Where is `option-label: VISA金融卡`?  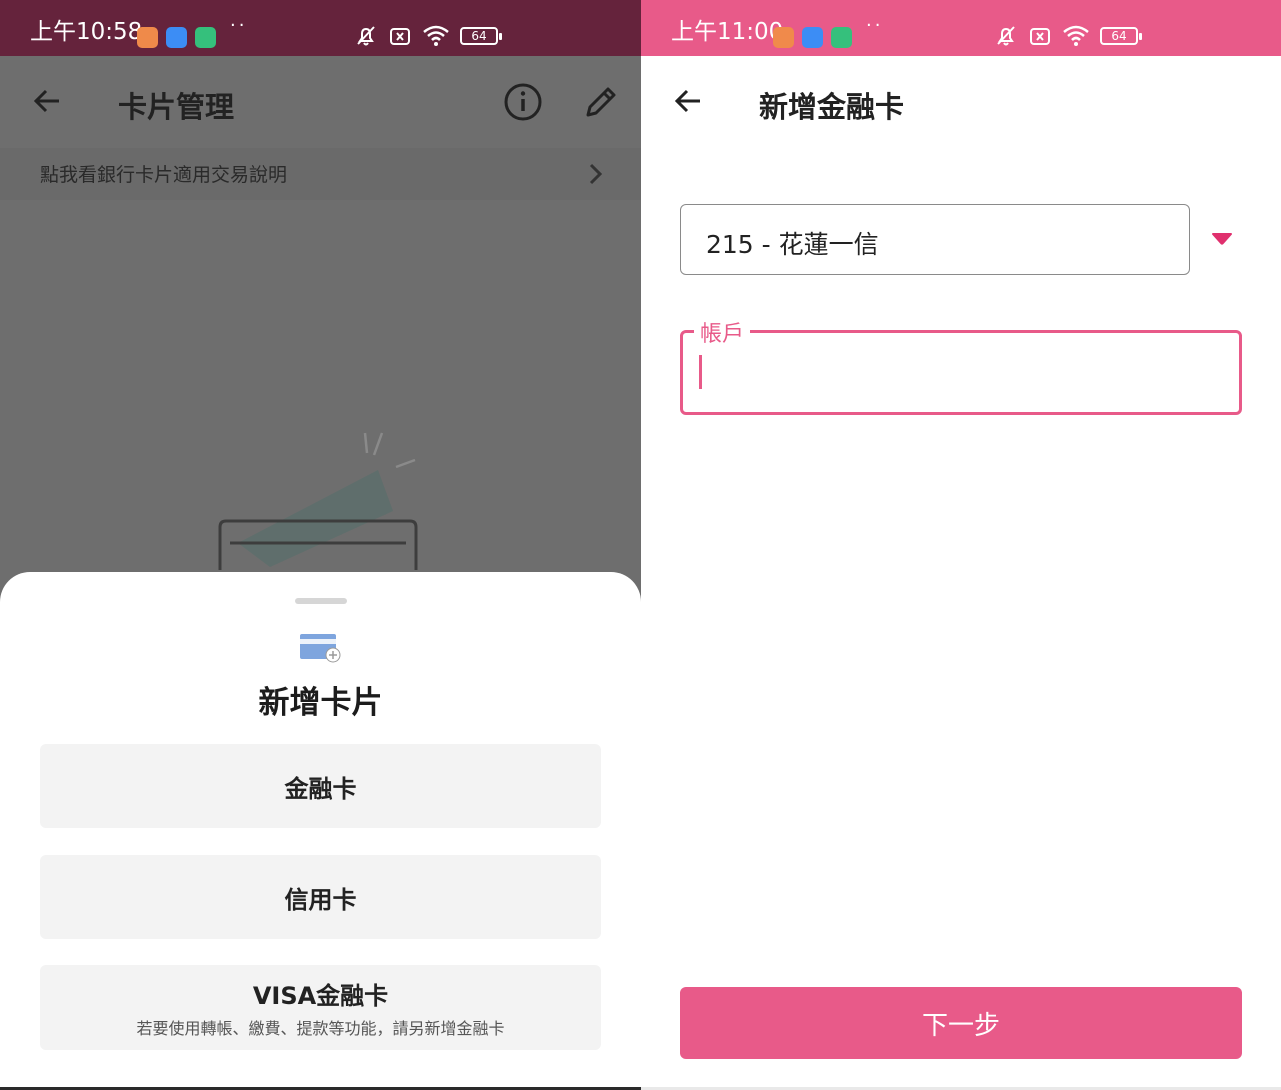
option-label: VISA金融卡 is located at coordinates (320, 996).